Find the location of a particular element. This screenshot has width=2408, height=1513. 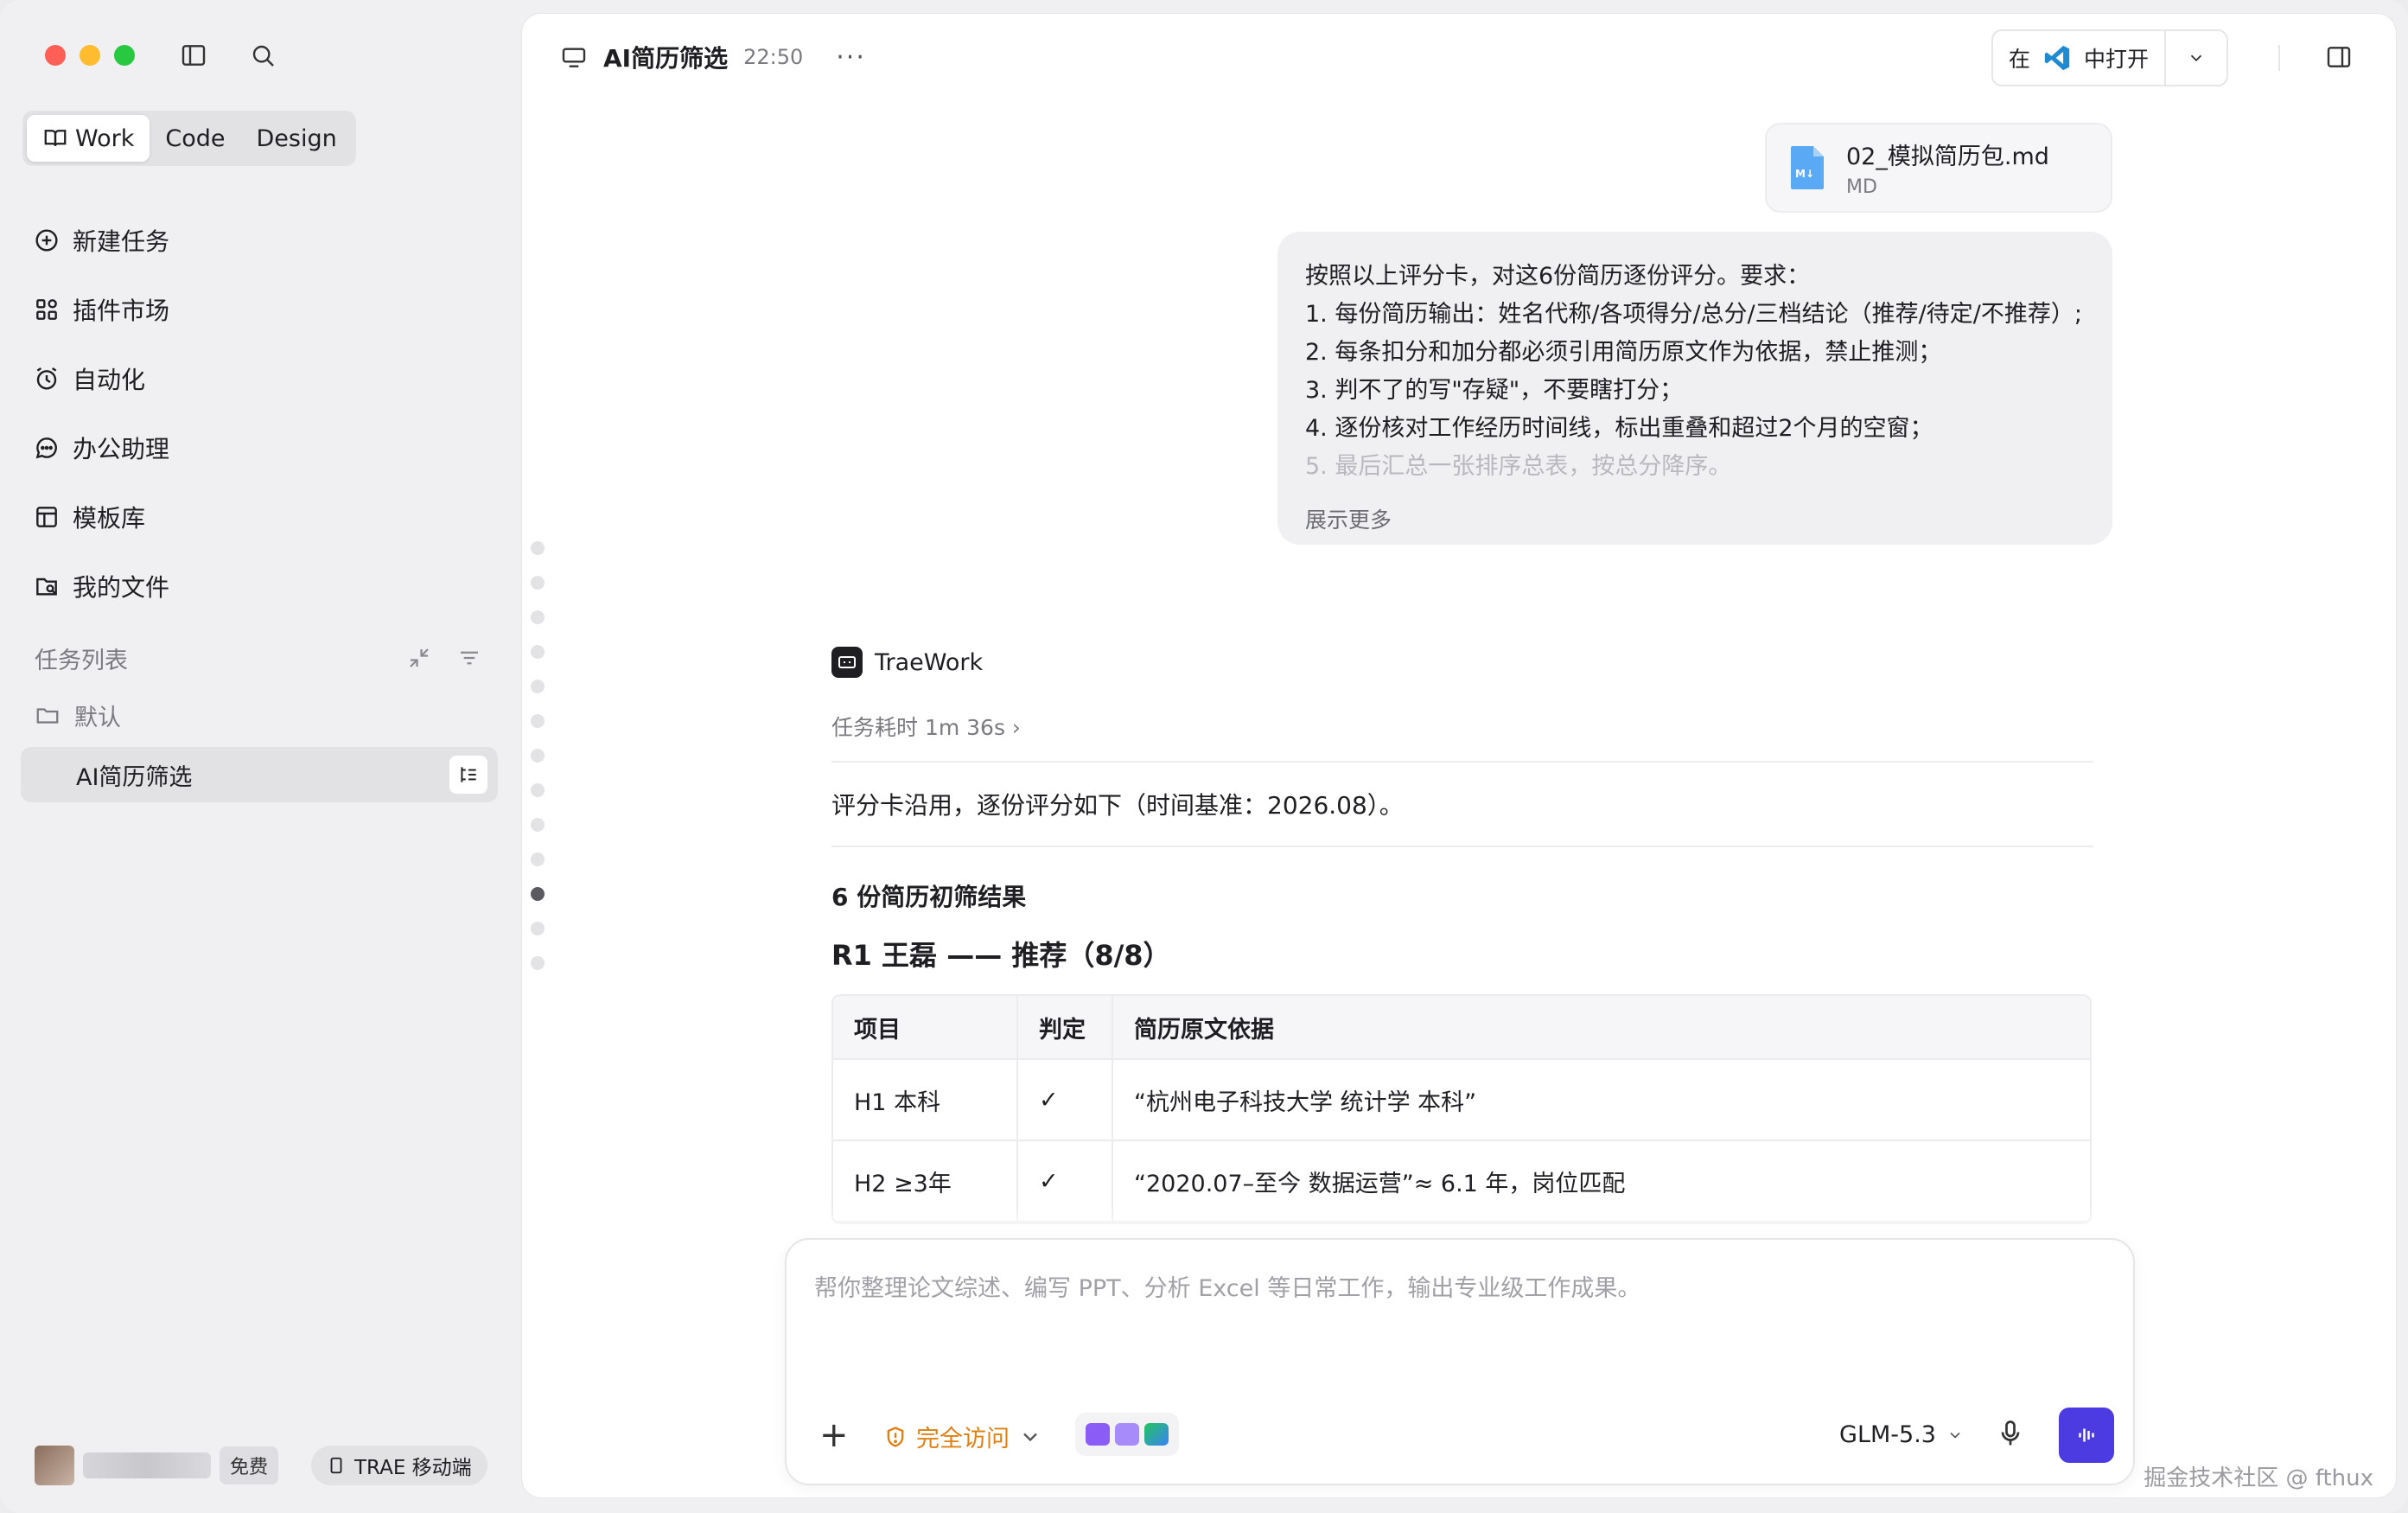

markdown-file-icon: M↓ is located at coordinates (1807, 167).